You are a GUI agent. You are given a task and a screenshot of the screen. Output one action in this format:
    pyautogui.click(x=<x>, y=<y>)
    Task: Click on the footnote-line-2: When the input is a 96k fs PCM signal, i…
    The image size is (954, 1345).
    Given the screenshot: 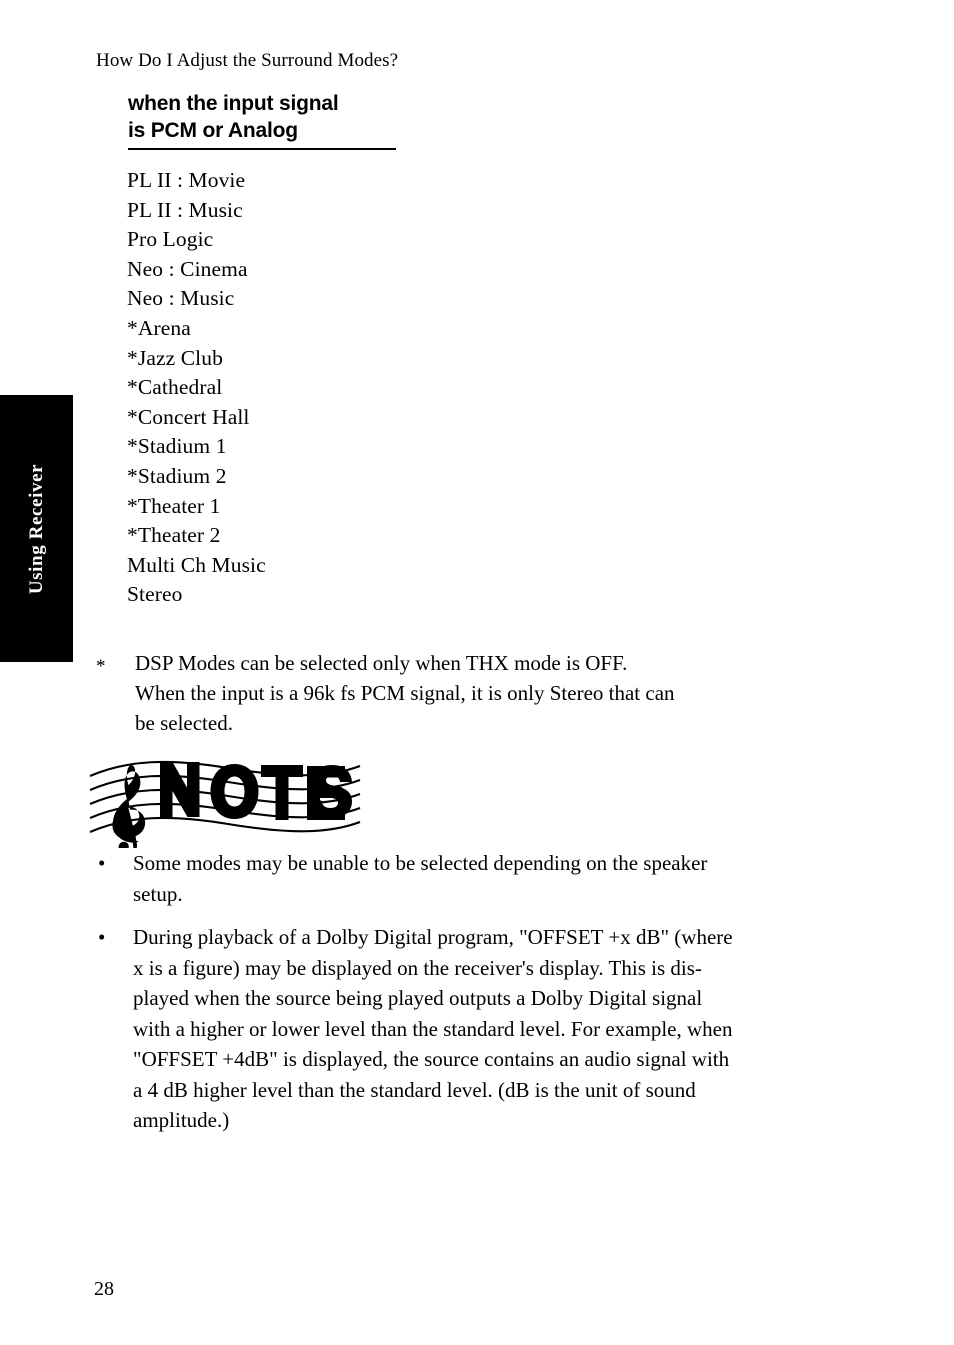 What is the action you would take?
    pyautogui.click(x=405, y=693)
    